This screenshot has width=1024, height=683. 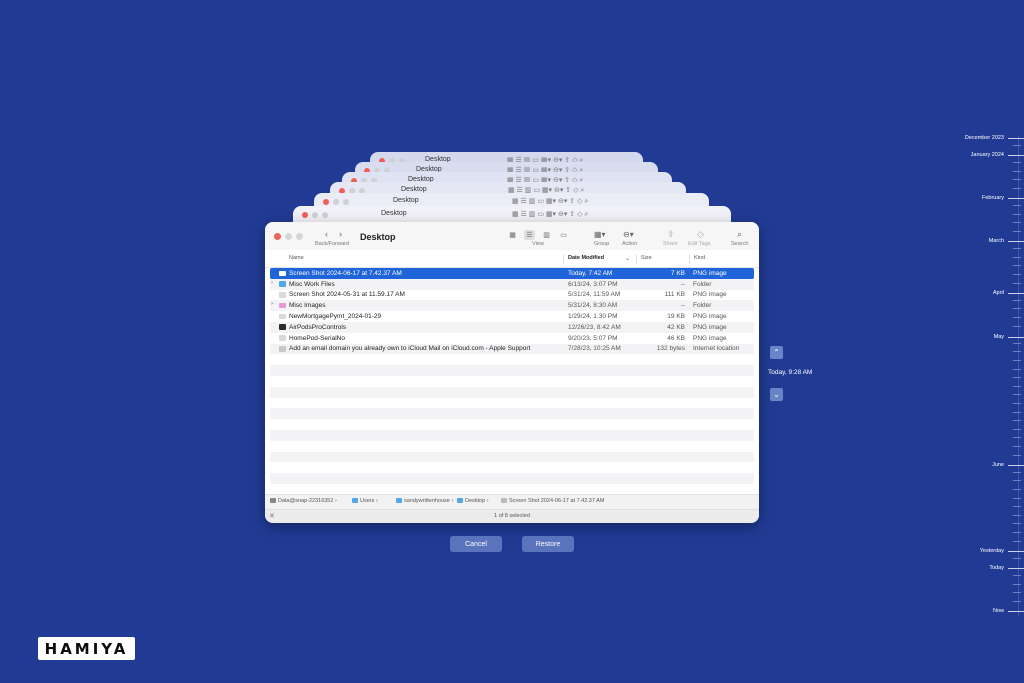 What do you see at coordinates (326, 234) in the screenshot?
I see `back-icon: ‹` at bounding box center [326, 234].